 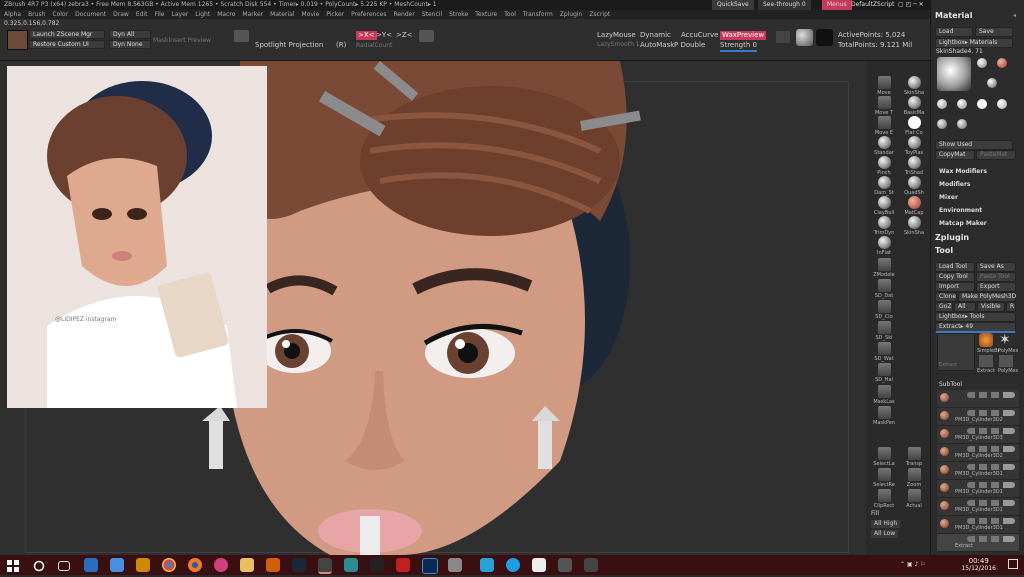 What do you see at coordinates (991, 307) in the screenshot?
I see `goz-visible-button: Visible` at bounding box center [991, 307].